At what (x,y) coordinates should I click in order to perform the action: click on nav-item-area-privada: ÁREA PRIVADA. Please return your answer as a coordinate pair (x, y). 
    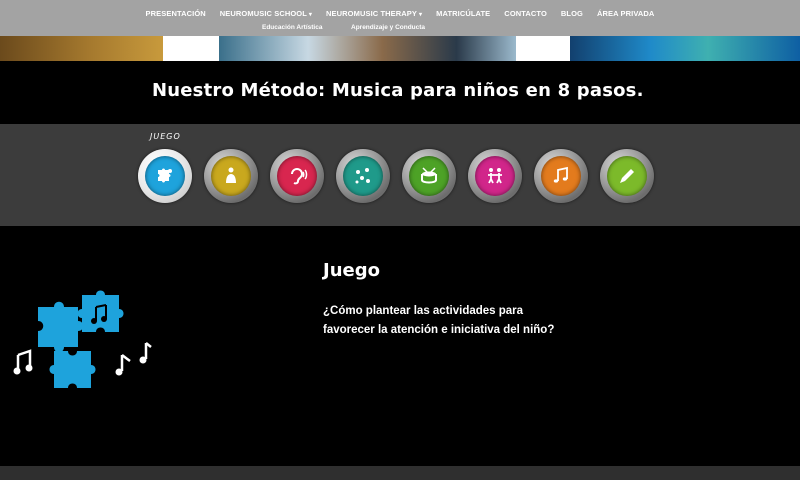
    Looking at the image, I should click on (625, 13).